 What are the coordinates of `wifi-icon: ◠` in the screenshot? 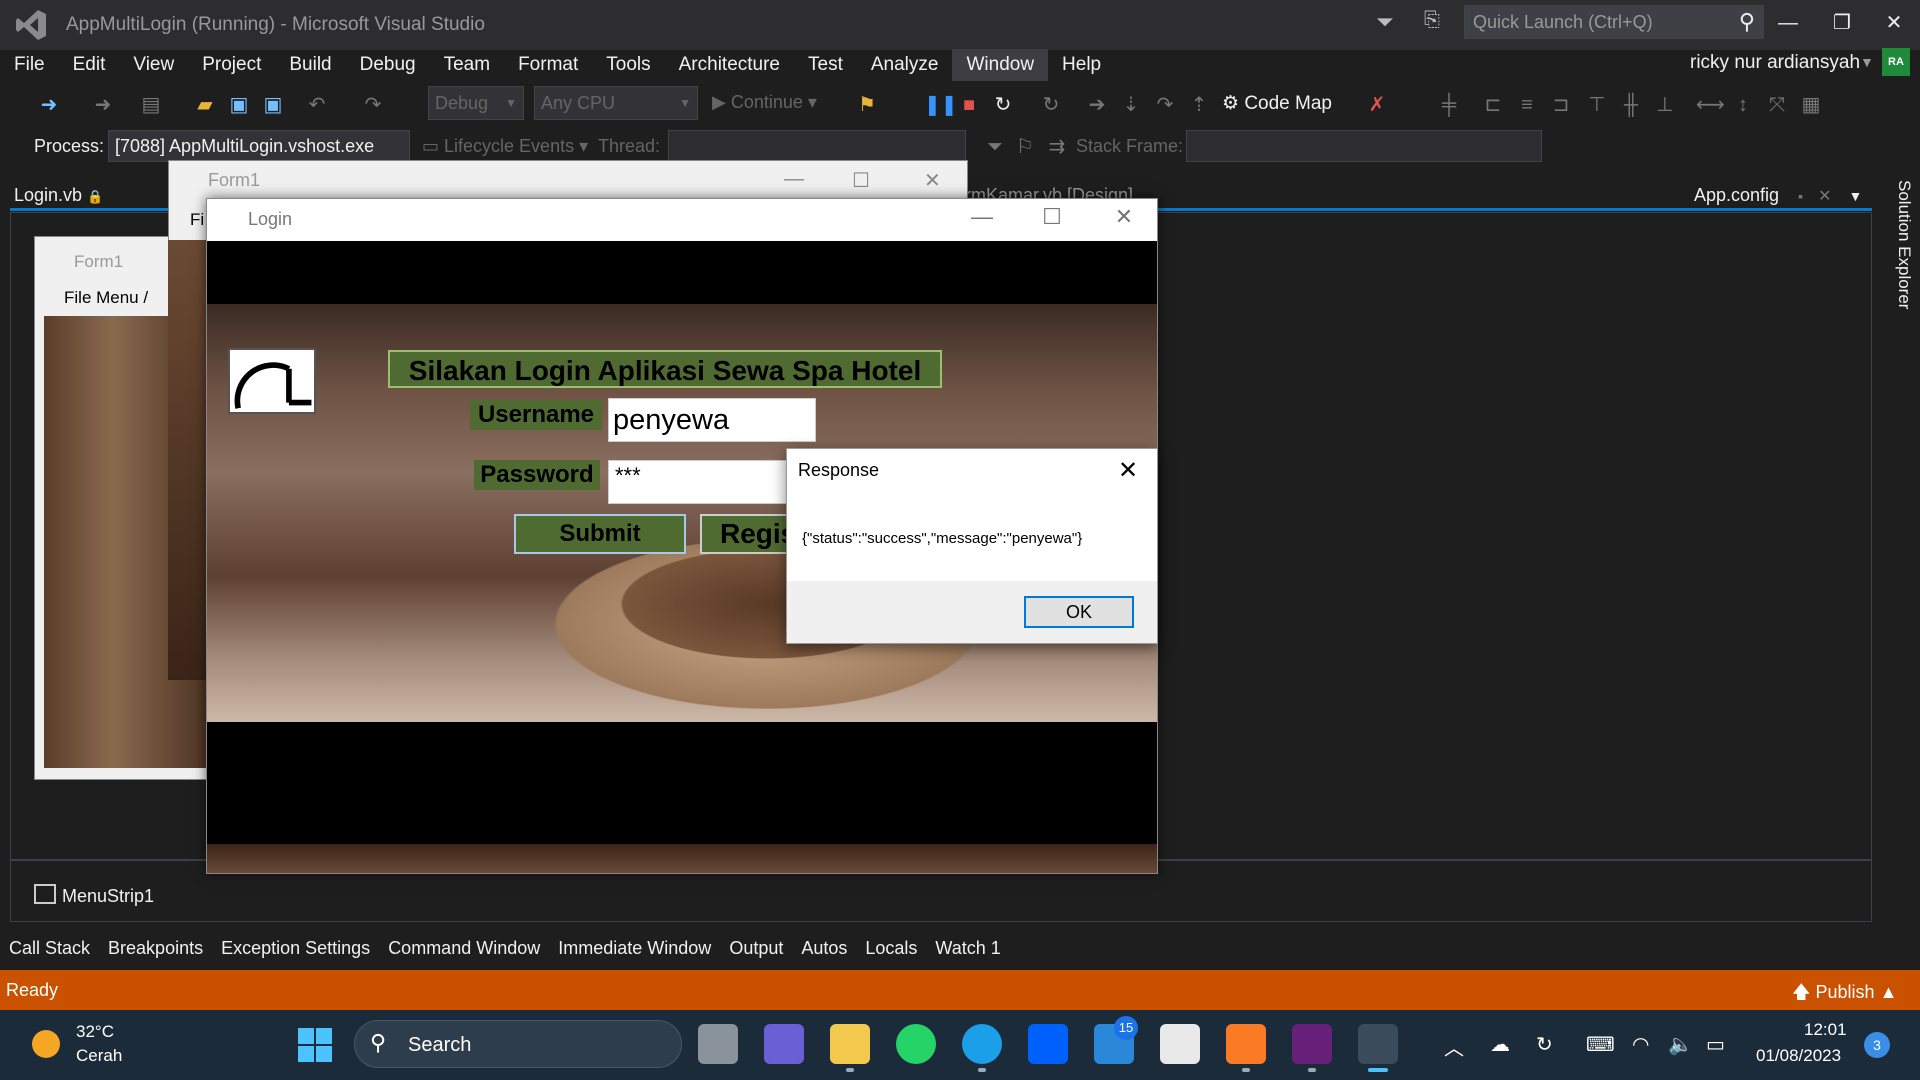 It's located at (1640, 1044).